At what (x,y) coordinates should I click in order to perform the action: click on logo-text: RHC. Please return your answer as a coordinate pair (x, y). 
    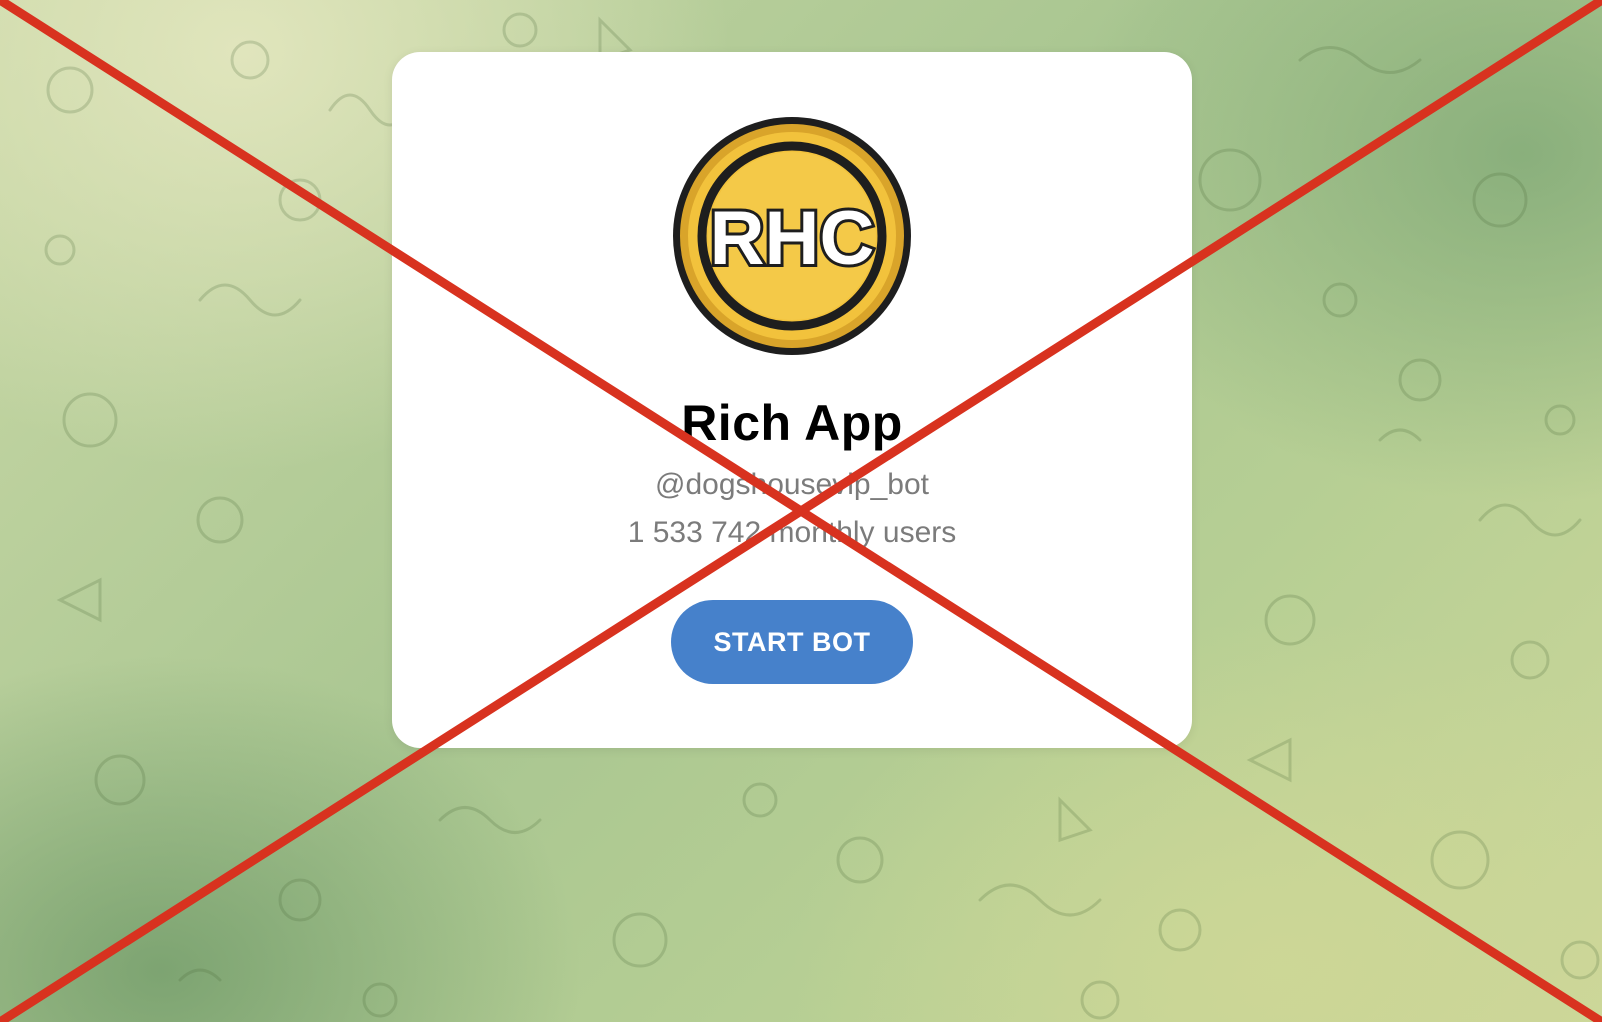
    Looking at the image, I should click on (792, 238).